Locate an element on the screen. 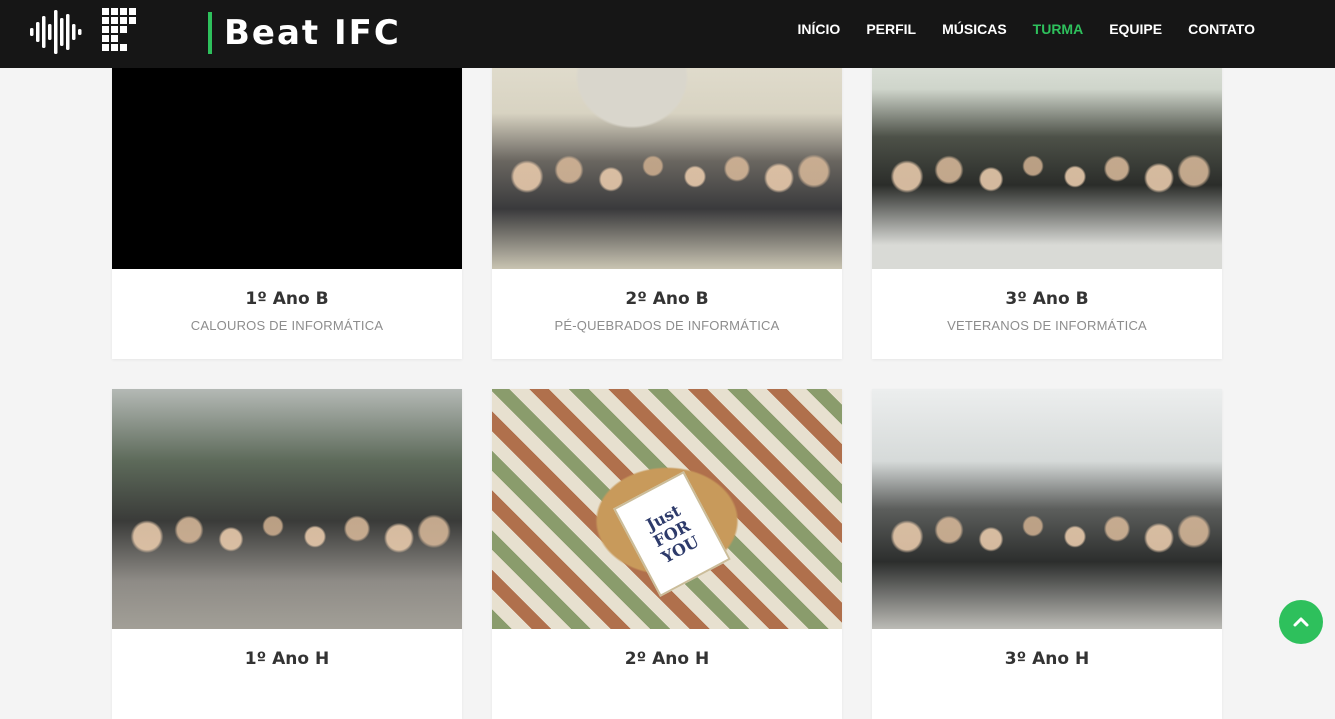 The image size is (1335, 719). if-logo-icon is located at coordinates (119, 29).